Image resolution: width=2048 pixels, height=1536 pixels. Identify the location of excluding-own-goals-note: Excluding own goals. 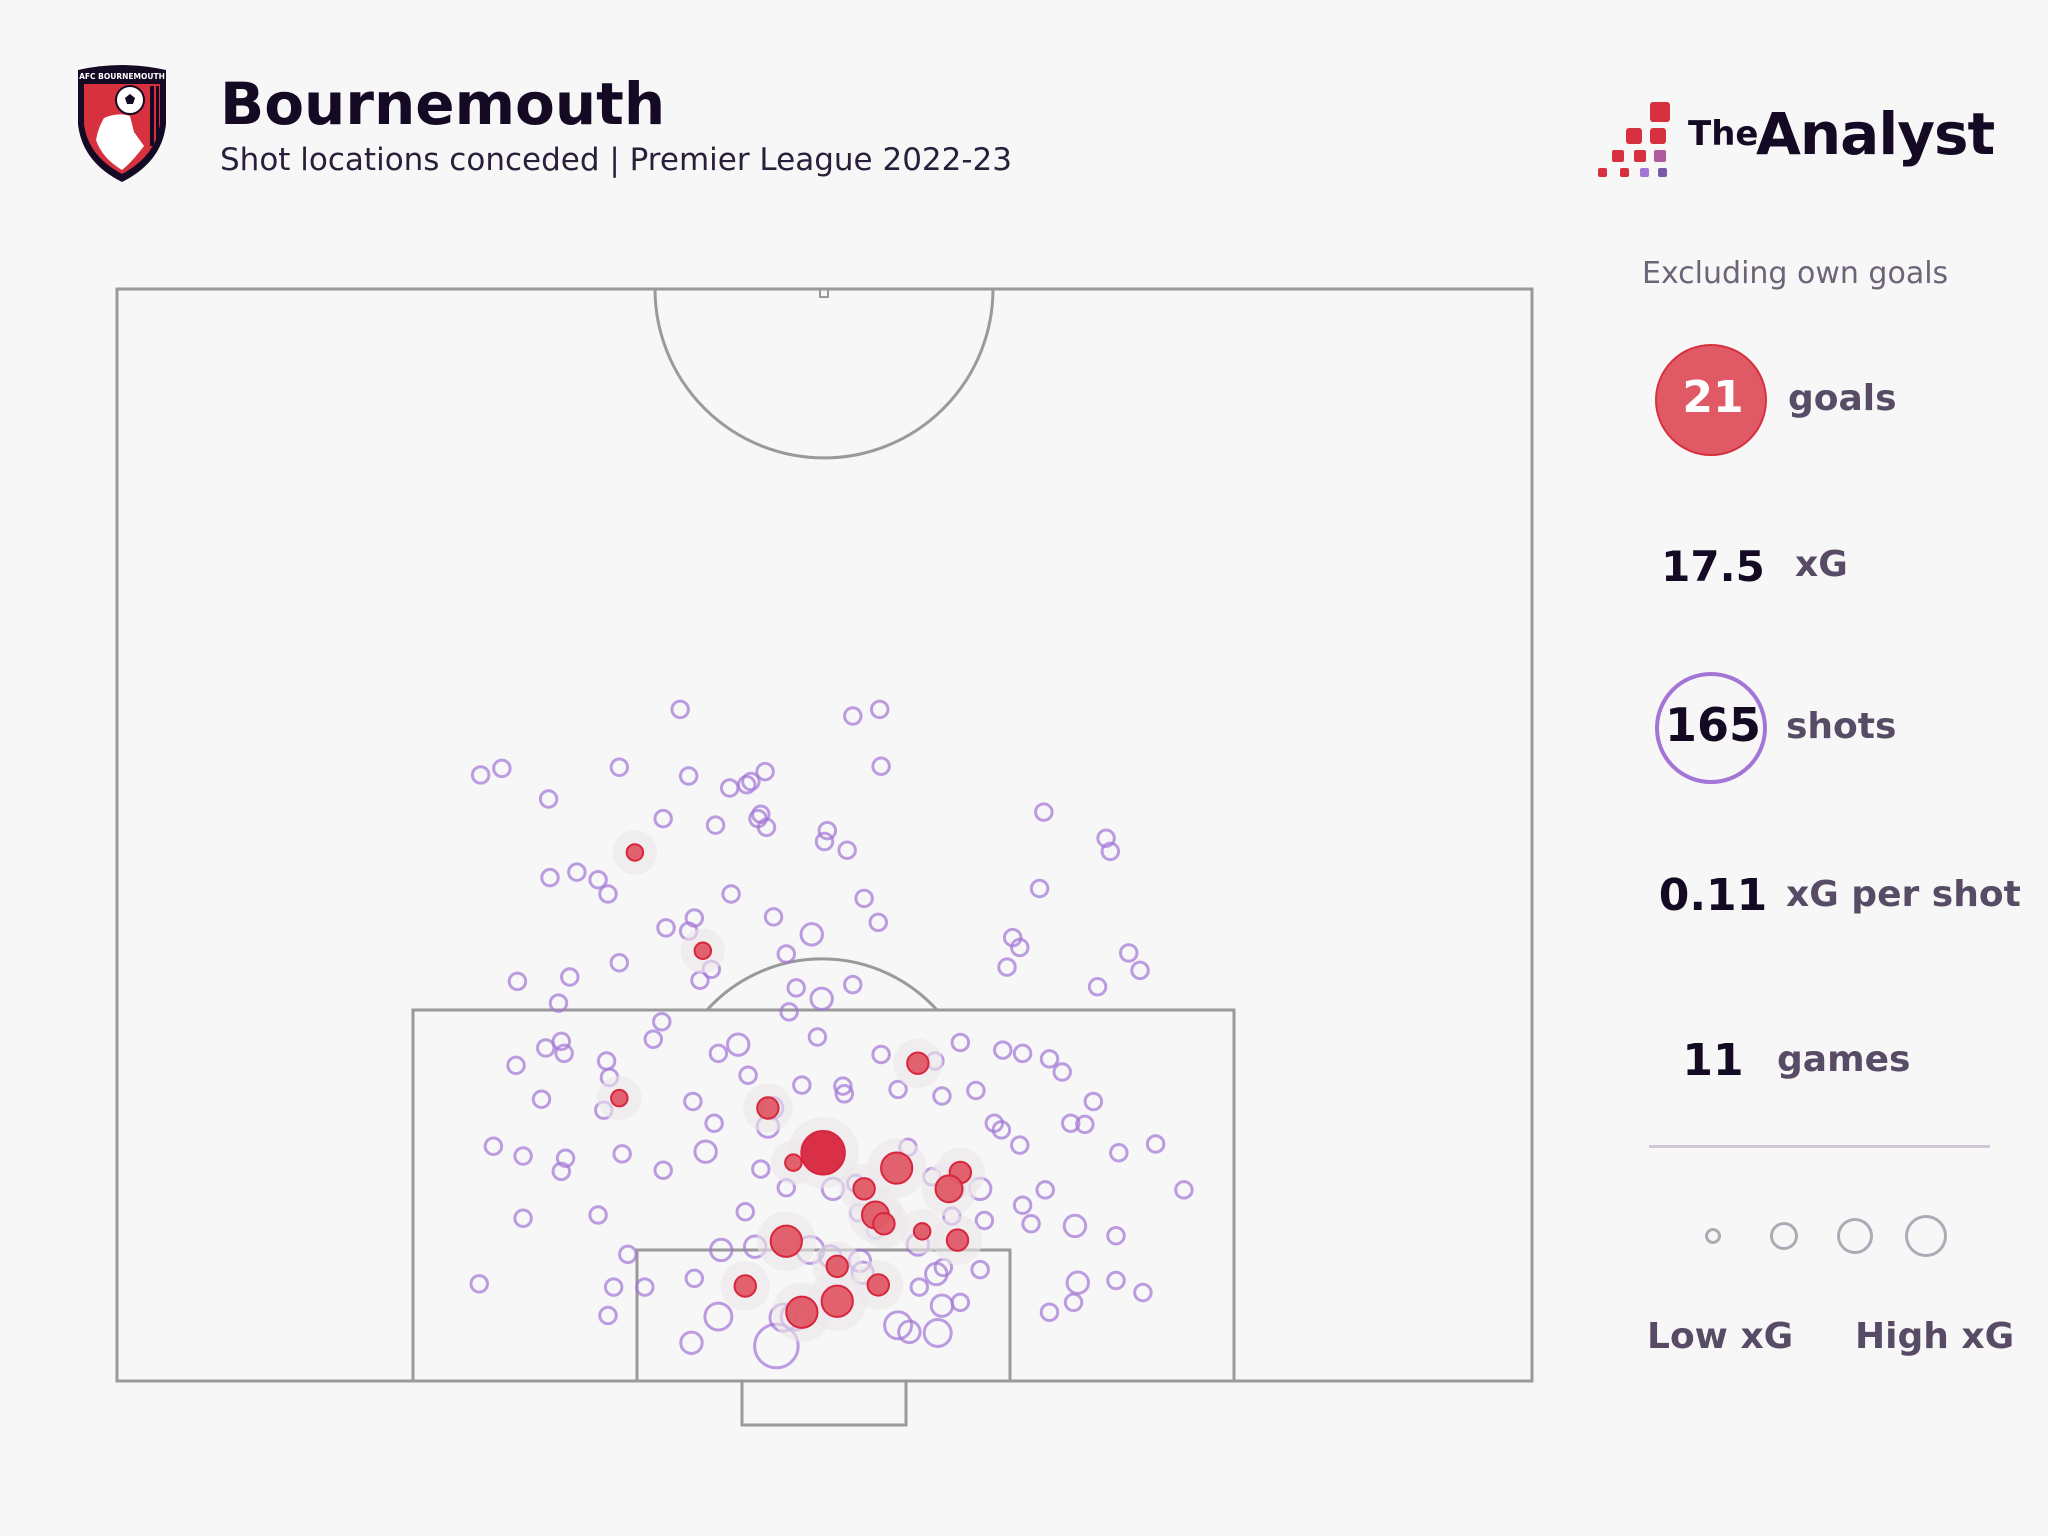
(1795, 273).